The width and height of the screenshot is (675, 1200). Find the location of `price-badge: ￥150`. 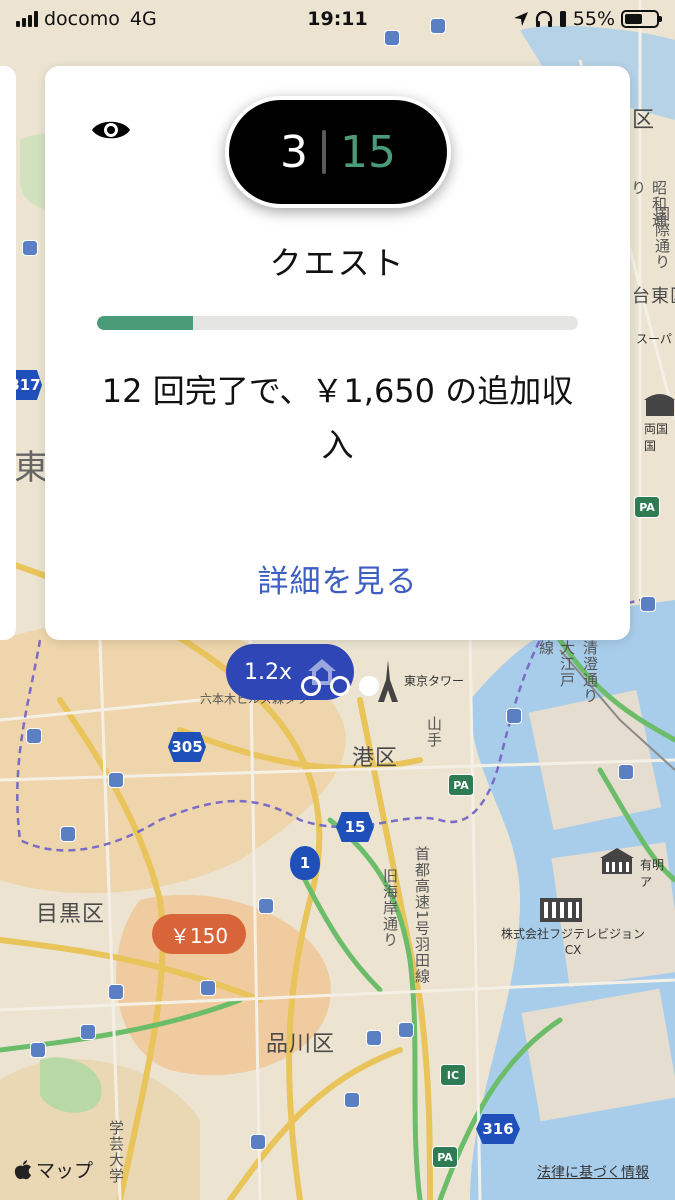

price-badge: ￥150 is located at coordinates (199, 934).